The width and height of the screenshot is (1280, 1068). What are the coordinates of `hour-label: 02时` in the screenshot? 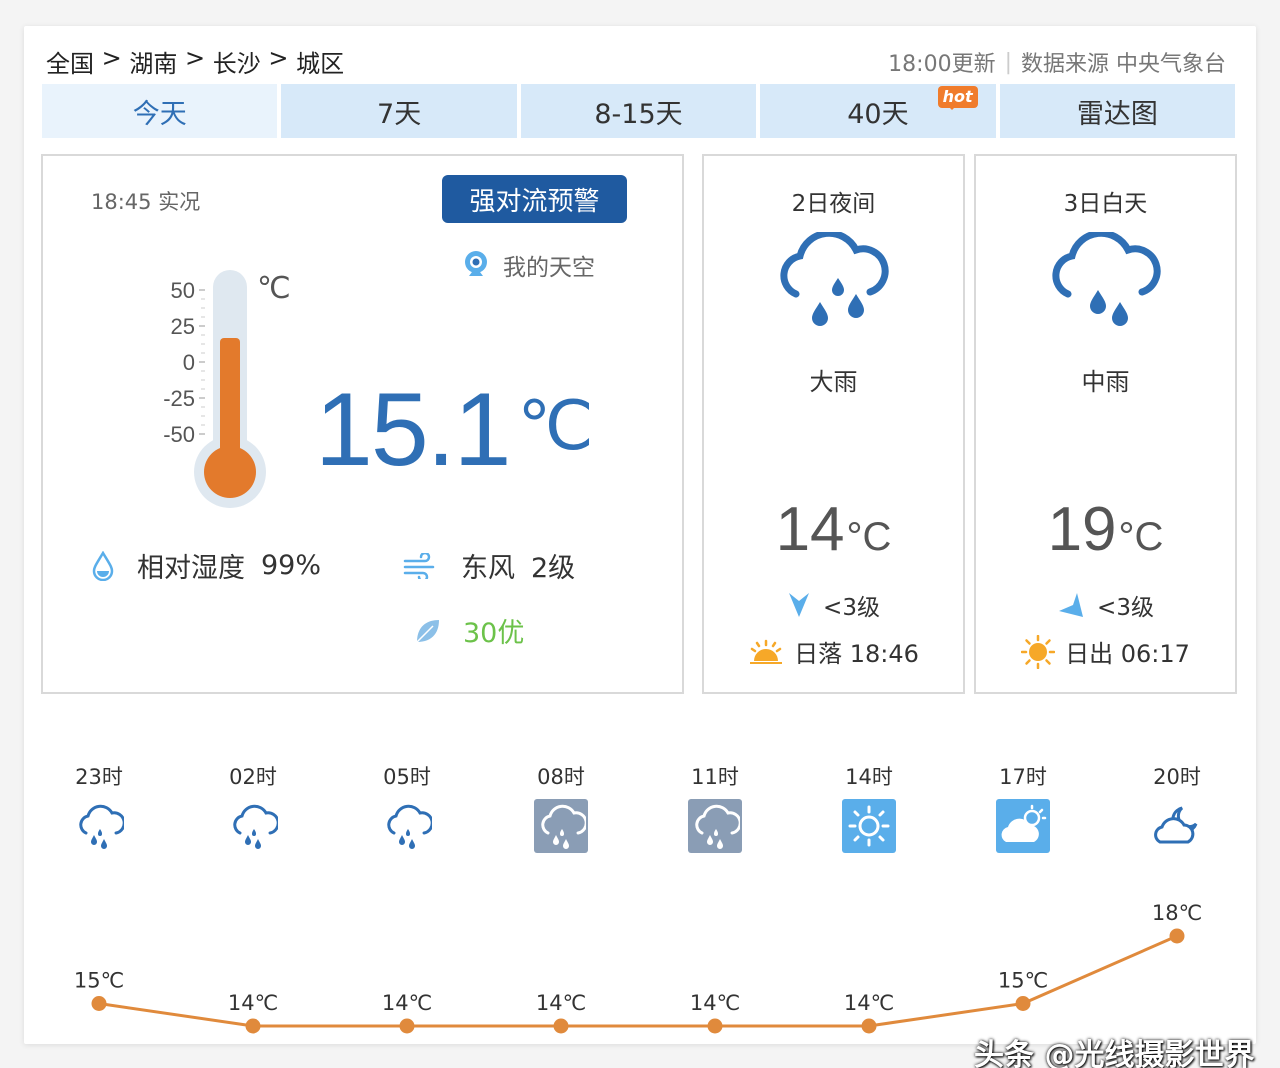 It's located at (253, 777).